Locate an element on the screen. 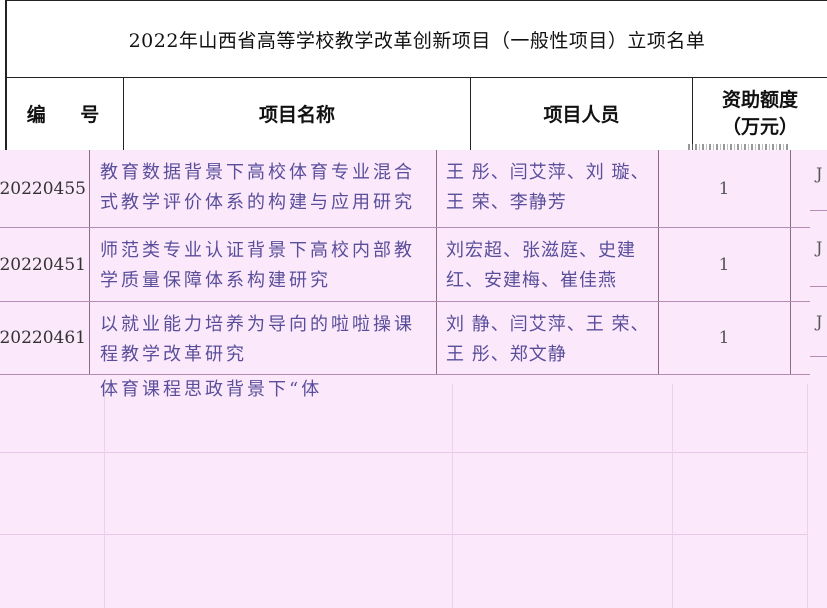  row-name-line: 以就业能力培养为导向的啦啦操课 is located at coordinates (257, 324).